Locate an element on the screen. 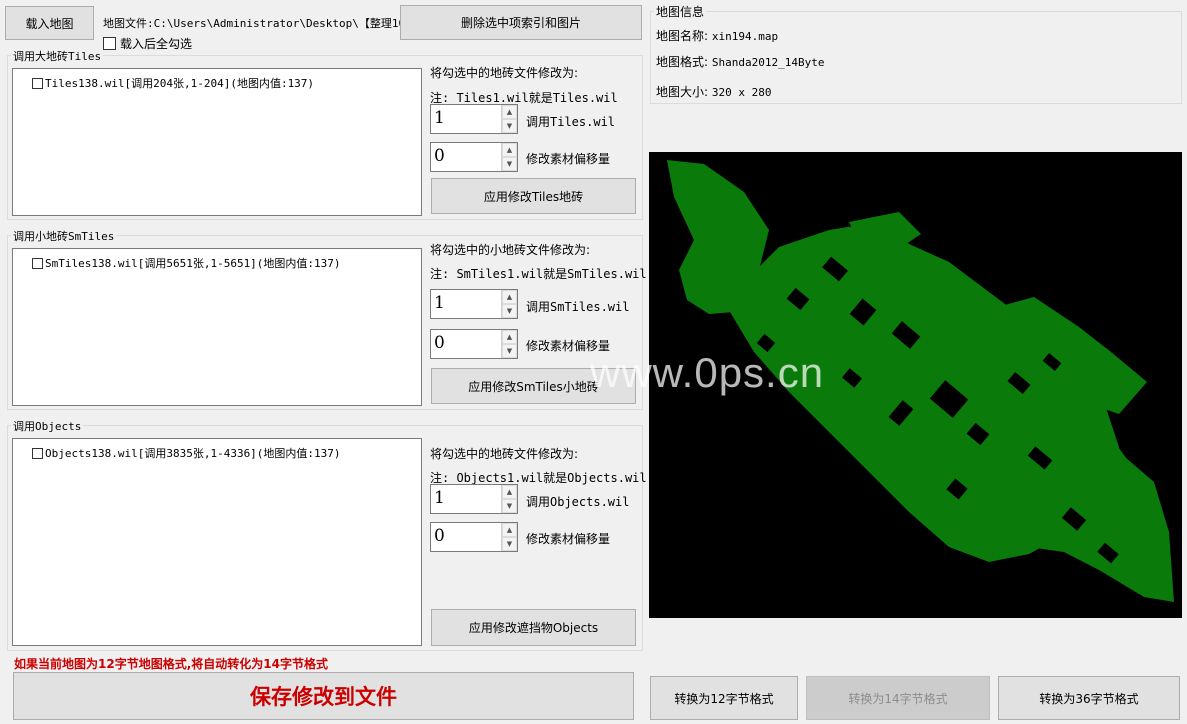 The image size is (1187, 724). tiles-group-title: 调用大地砖Tiles is located at coordinates (57, 56).